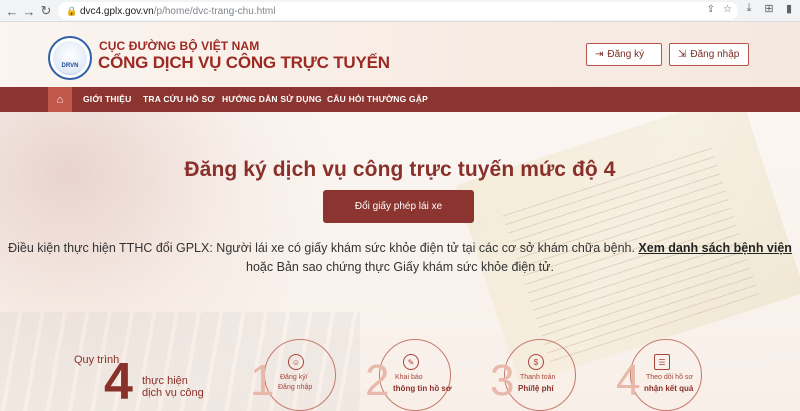 This screenshot has width=800, height=411. Describe the element at coordinates (46, 11) in the screenshot. I see `reload-icon: ↻` at that location.